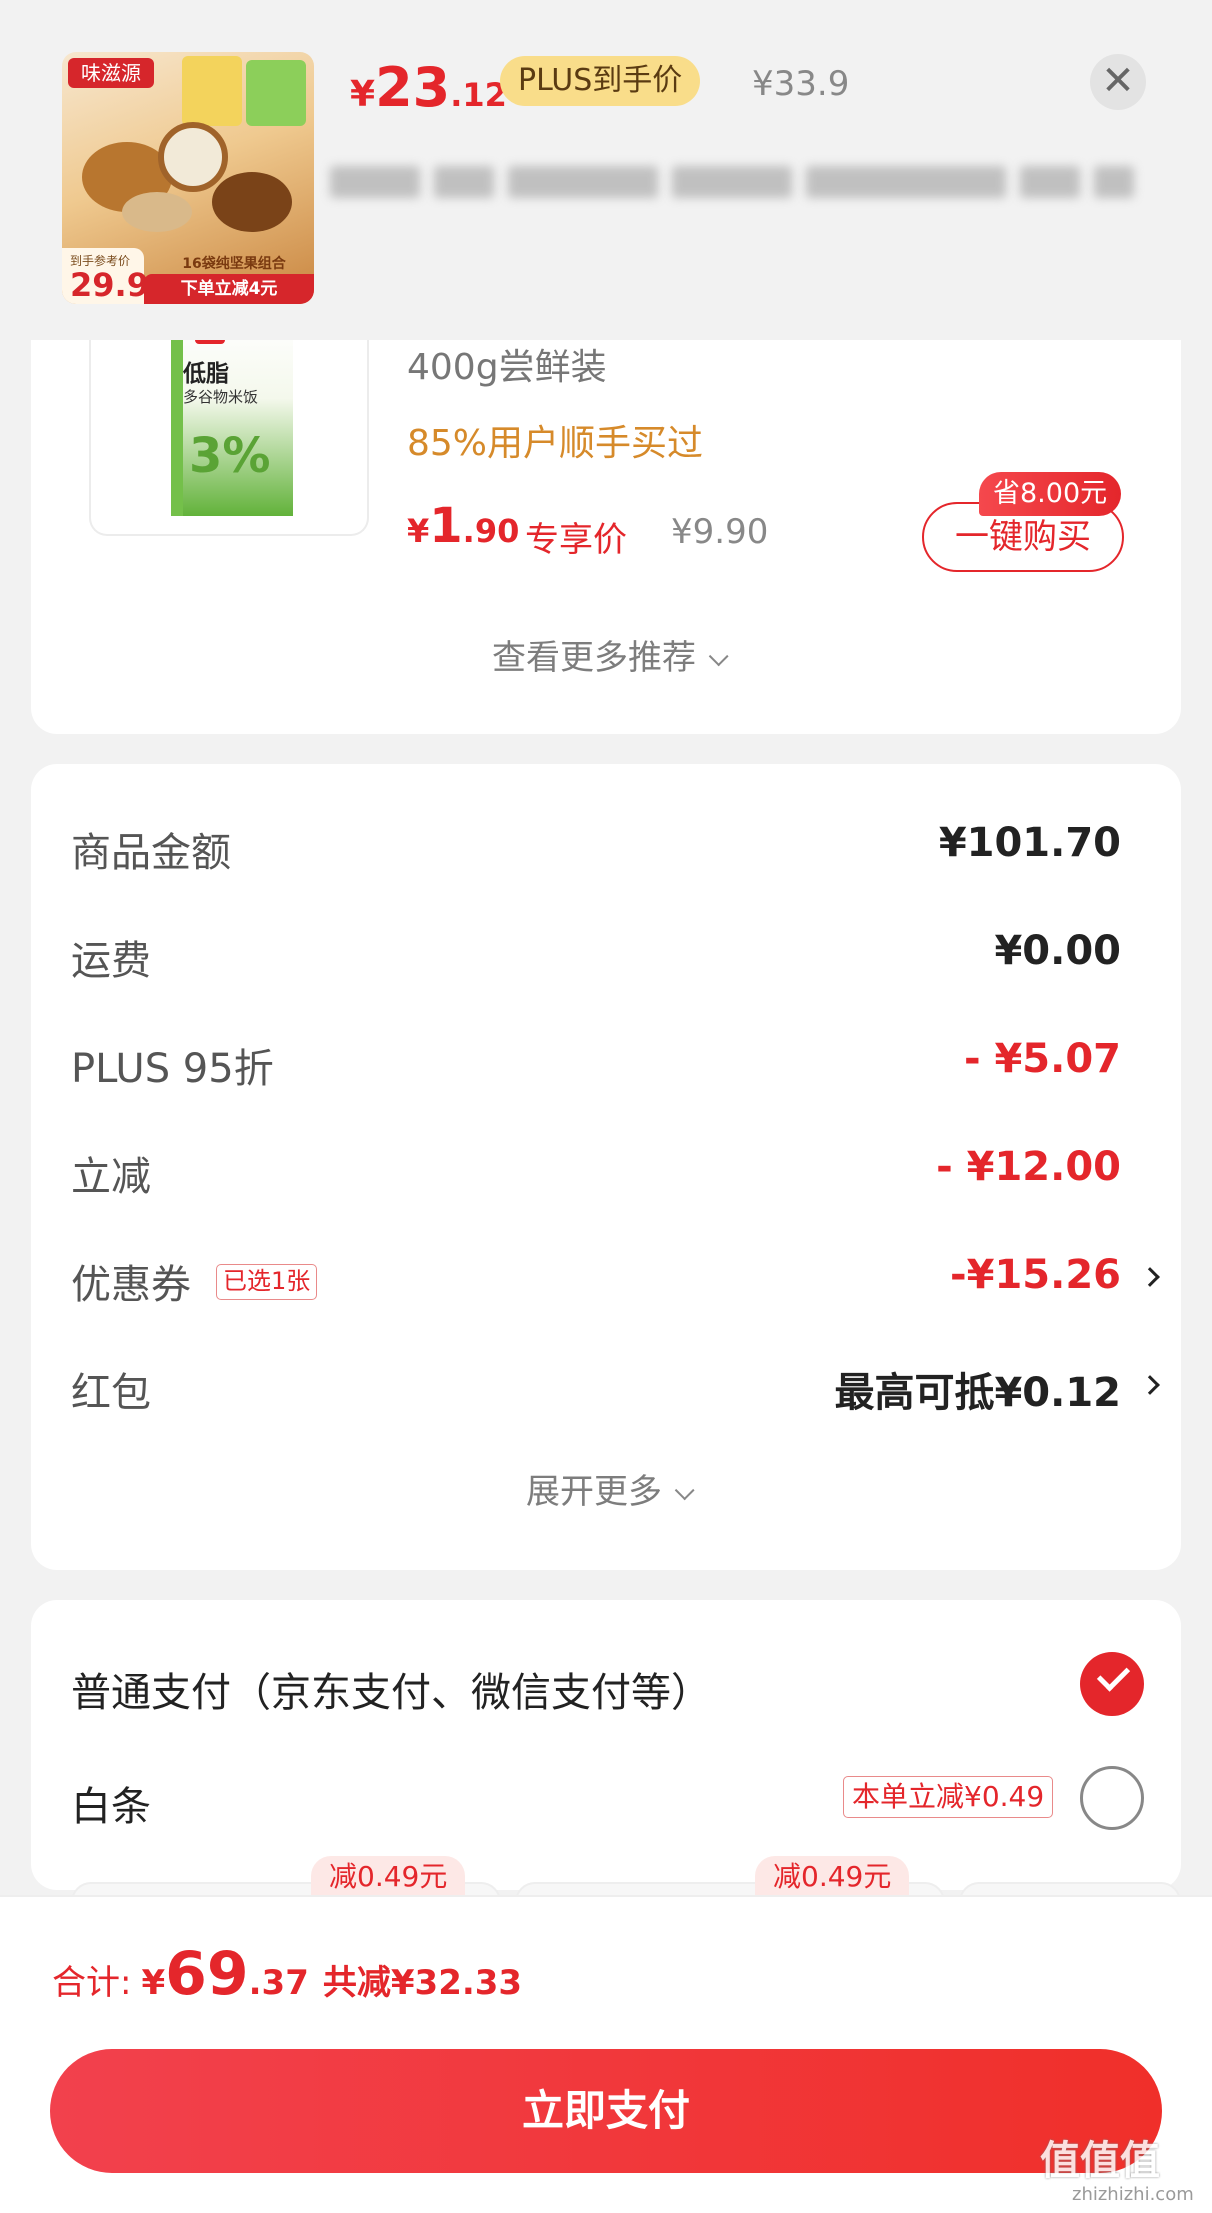 The height and width of the screenshot is (2213, 1212). What do you see at coordinates (287, 1974) in the screenshot?
I see `order-total: 合计: ¥69.37 共减¥32.33` at bounding box center [287, 1974].